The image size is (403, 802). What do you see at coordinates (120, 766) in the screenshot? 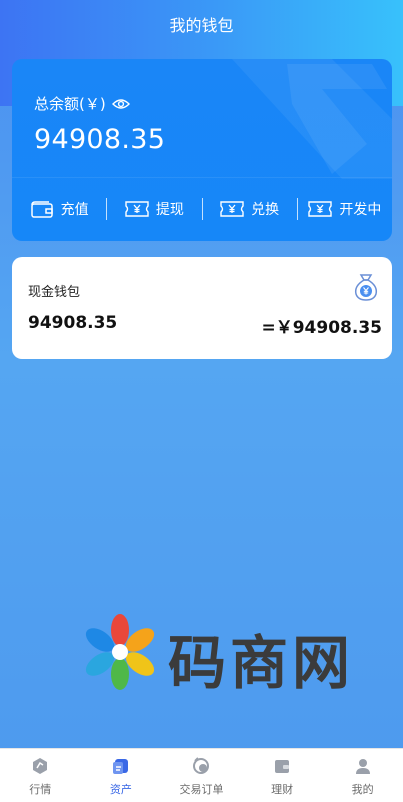
I see `assets-icon` at bounding box center [120, 766].